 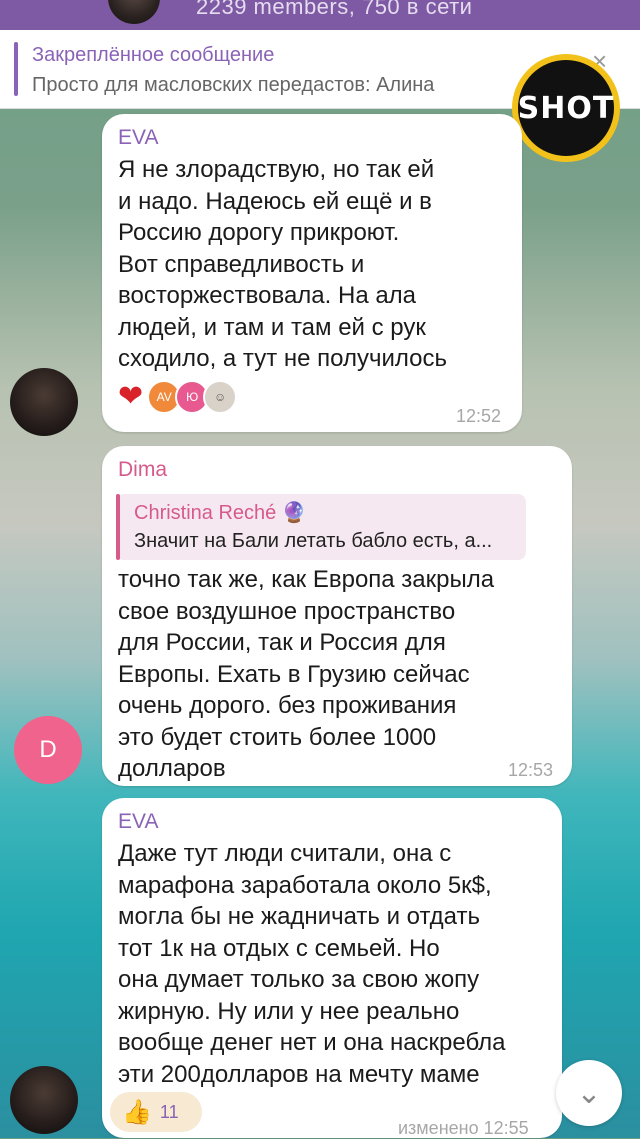 I want to click on group-avatar, so click(x=134, y=12).